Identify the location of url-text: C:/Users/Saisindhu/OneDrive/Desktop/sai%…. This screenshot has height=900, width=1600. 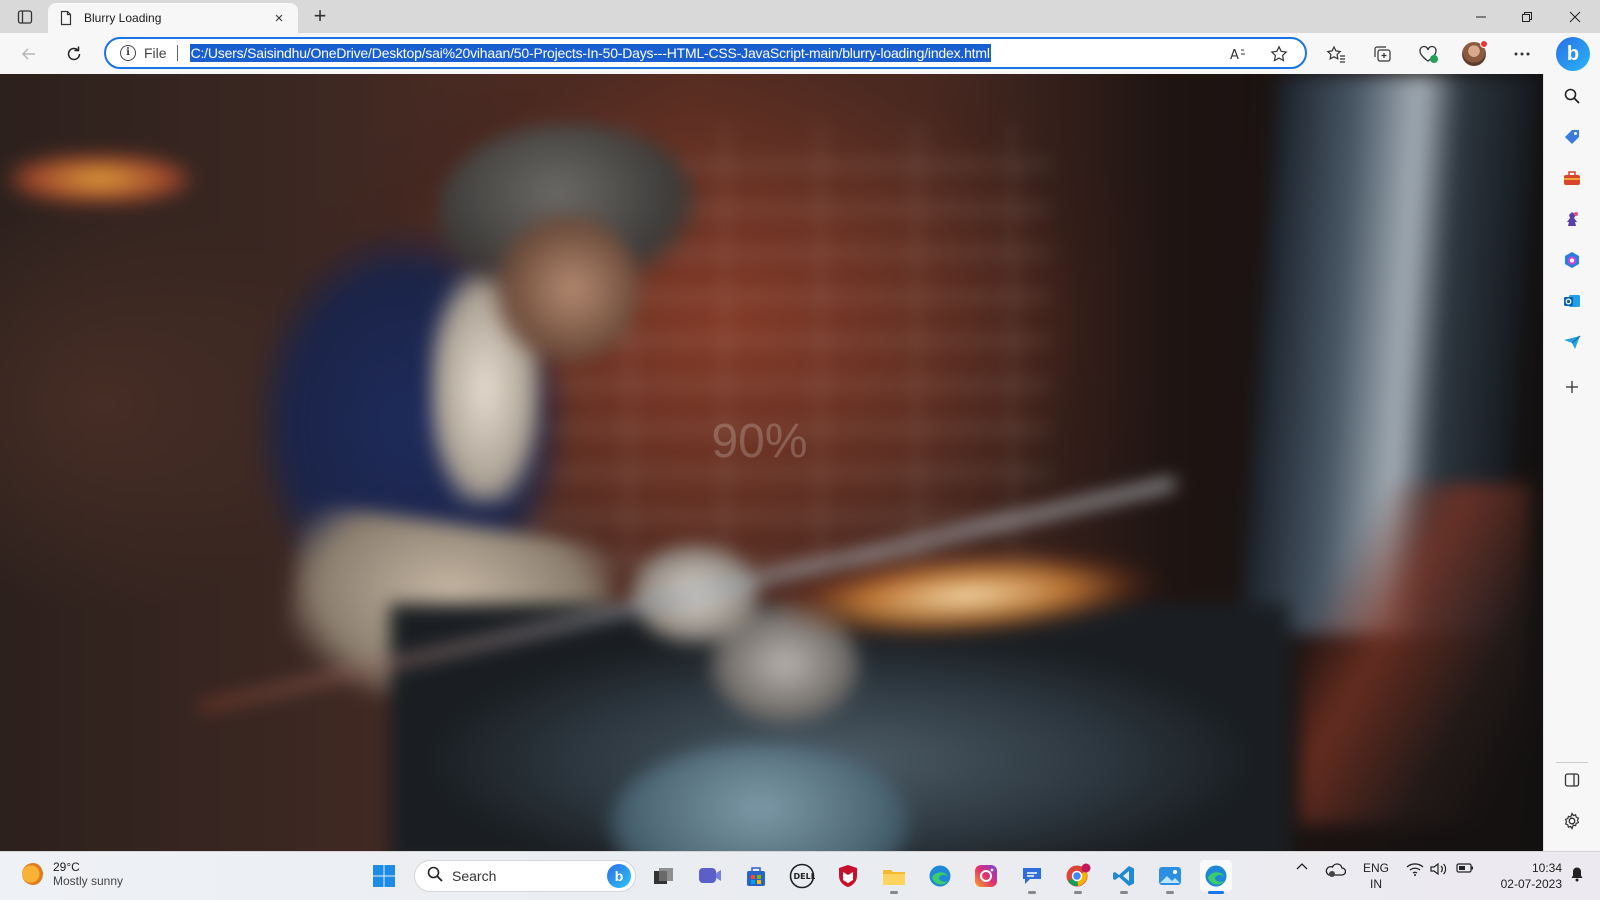
(590, 53).